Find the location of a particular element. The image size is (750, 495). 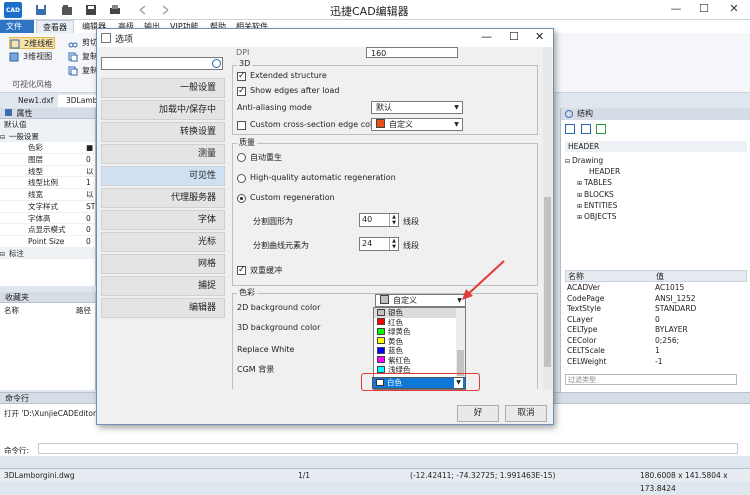

dialog-maximize-button: ☐ is located at coordinates (514, 36).